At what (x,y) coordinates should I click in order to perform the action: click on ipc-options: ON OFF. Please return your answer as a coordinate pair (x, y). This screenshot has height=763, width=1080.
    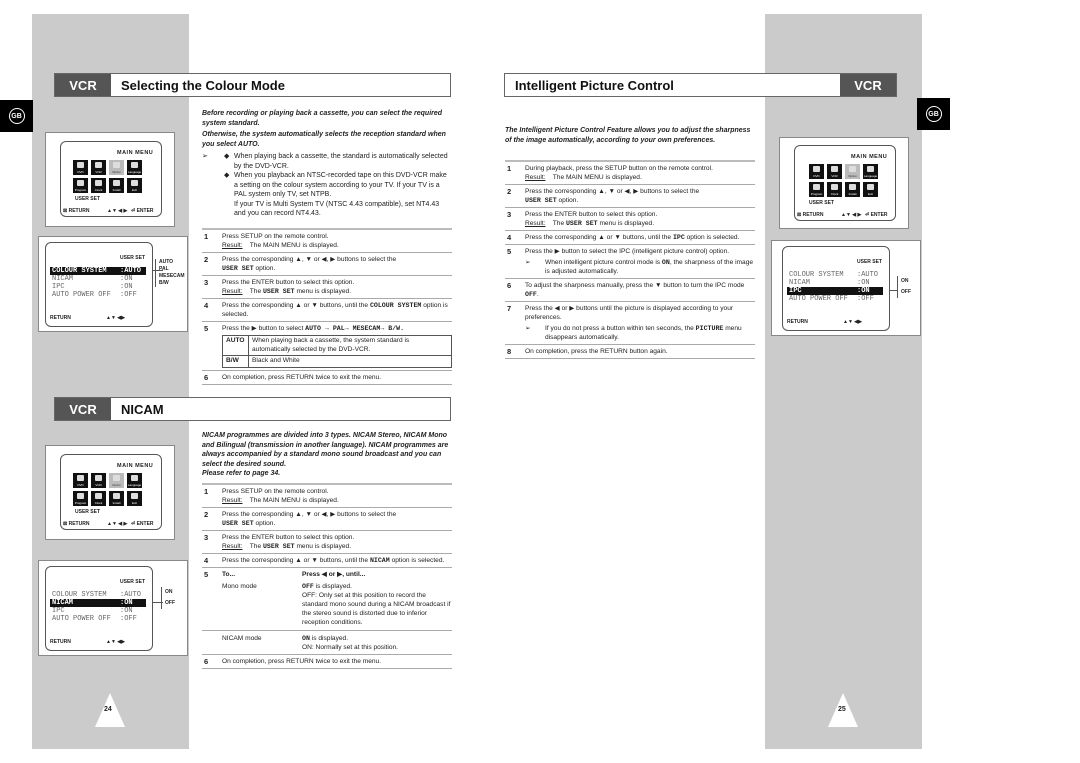
    Looking at the image, I should click on (904, 287).